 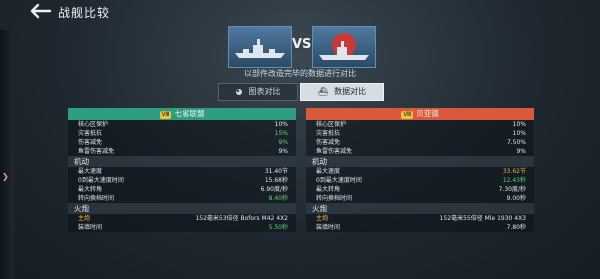 I want to click on ship-image-left, so click(x=260, y=47).